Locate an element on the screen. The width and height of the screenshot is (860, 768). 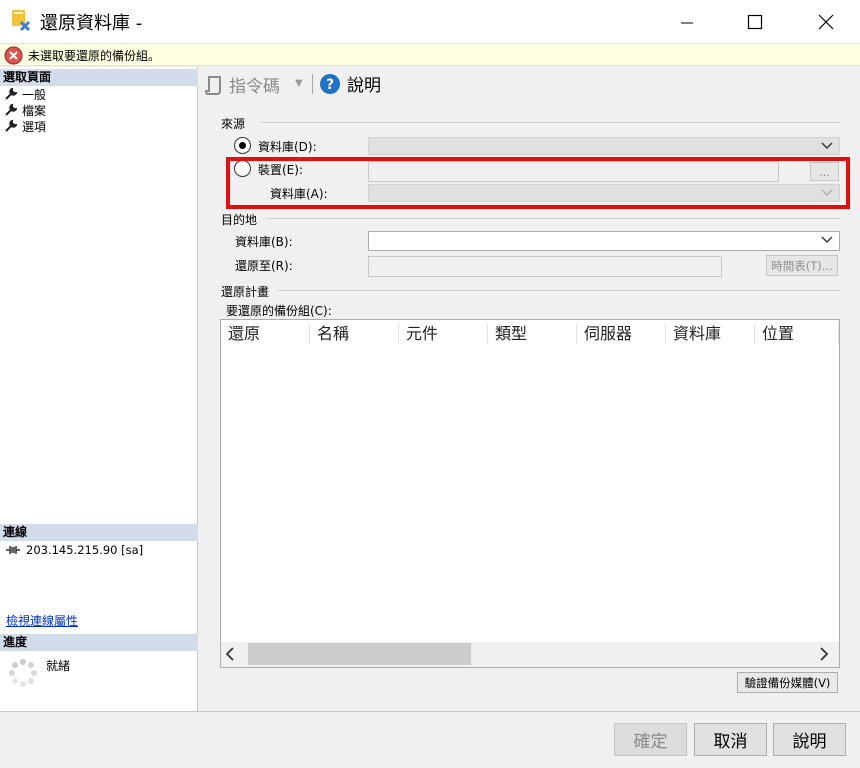
ok-button: 確定 is located at coordinates (650, 739).